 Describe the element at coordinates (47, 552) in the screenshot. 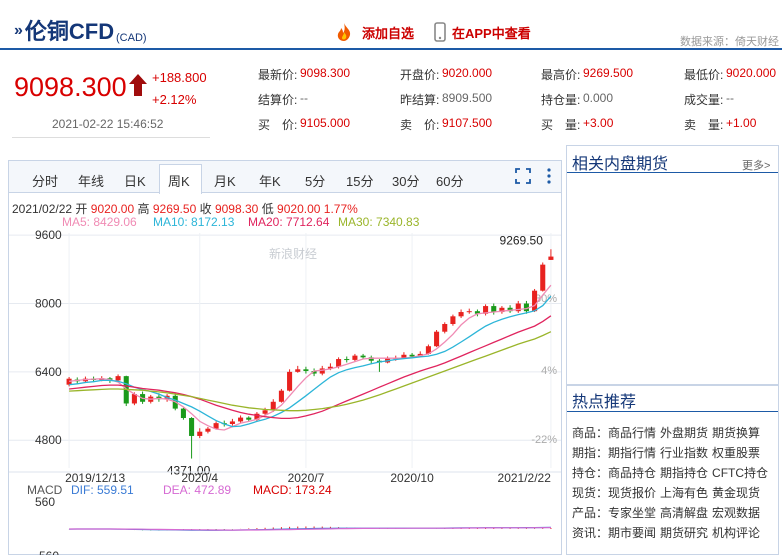

I see `macd-y-label: -560` at that location.